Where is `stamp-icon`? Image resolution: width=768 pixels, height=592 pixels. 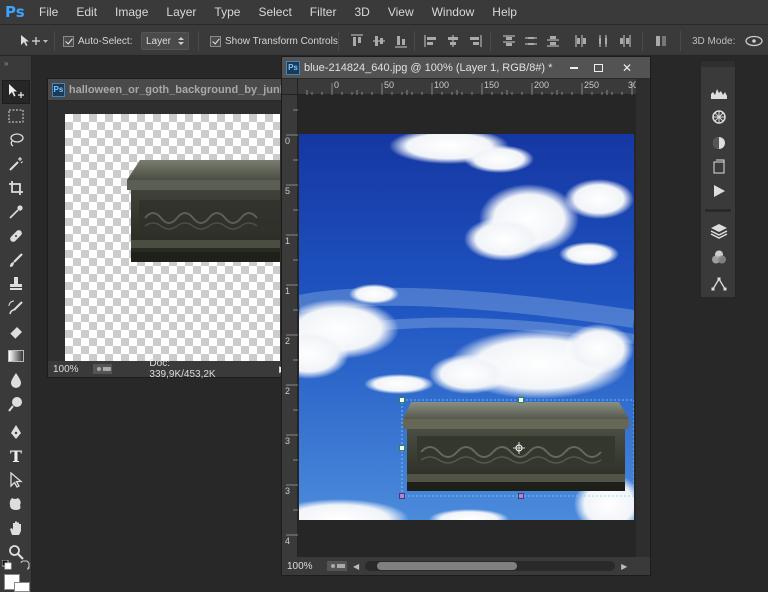
stamp-icon is located at coordinates (16, 283).